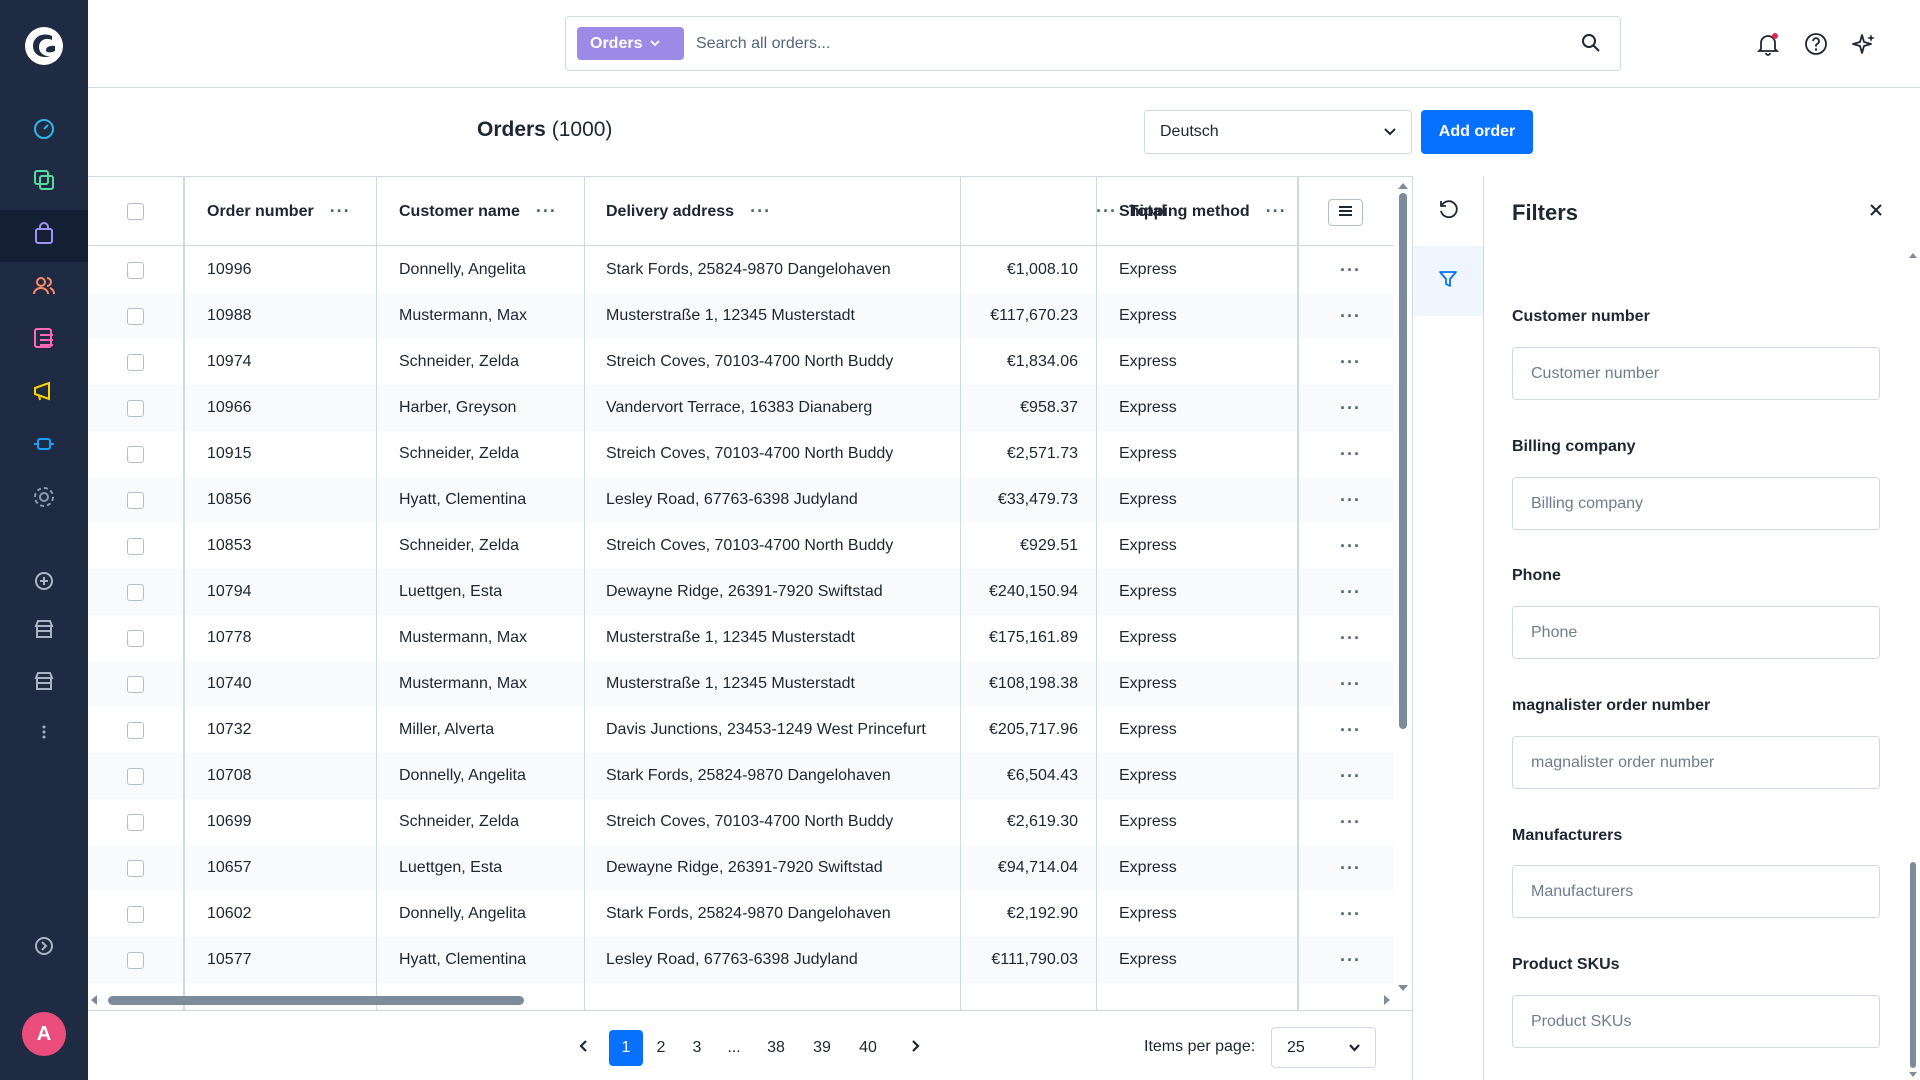 Image resolution: width=1920 pixels, height=1080 pixels. I want to click on filter-toggle-button, so click(1448, 281).